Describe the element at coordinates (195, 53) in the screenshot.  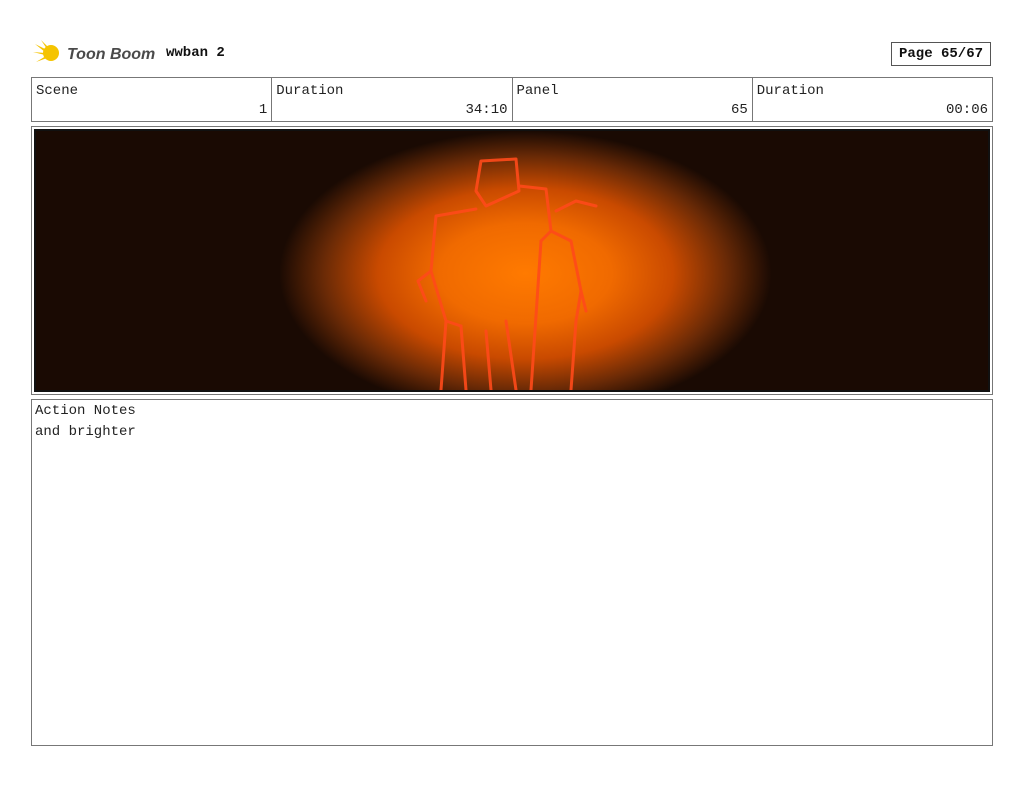
I see `project-title: wwban 2` at that location.